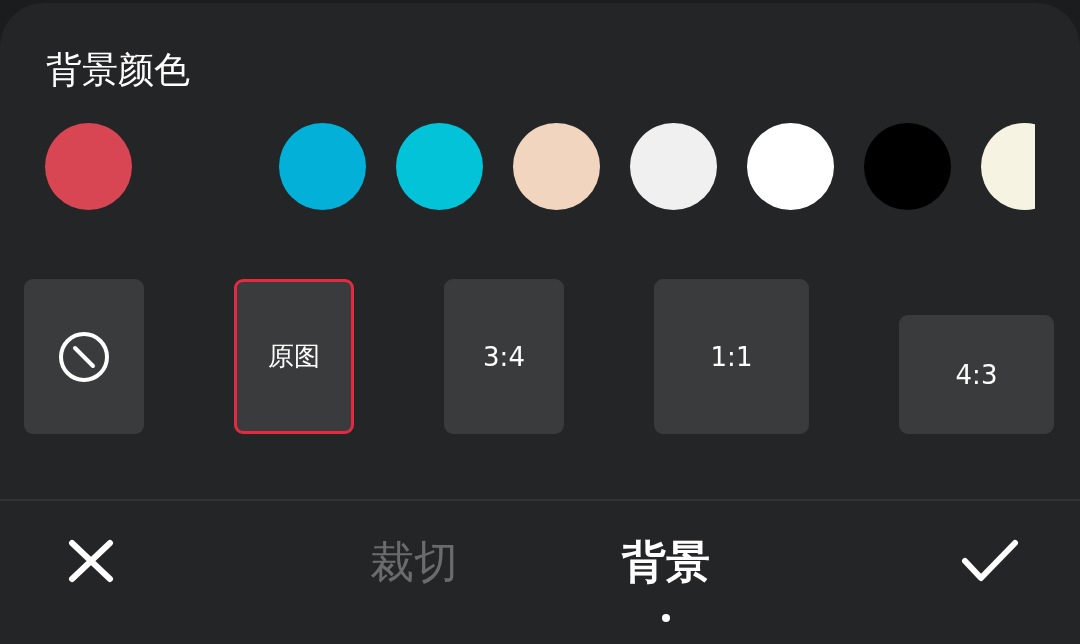  Describe the element at coordinates (118, 70) in the screenshot. I see `section-title: 背景颜色` at that location.